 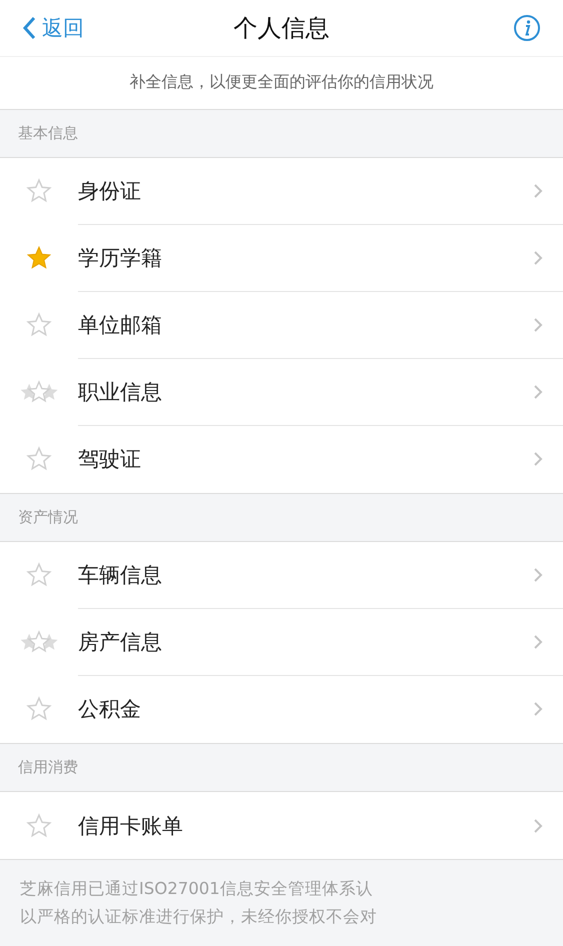 What do you see at coordinates (305, 258) in the screenshot?
I see `list-item-label: 学历学籍` at bounding box center [305, 258].